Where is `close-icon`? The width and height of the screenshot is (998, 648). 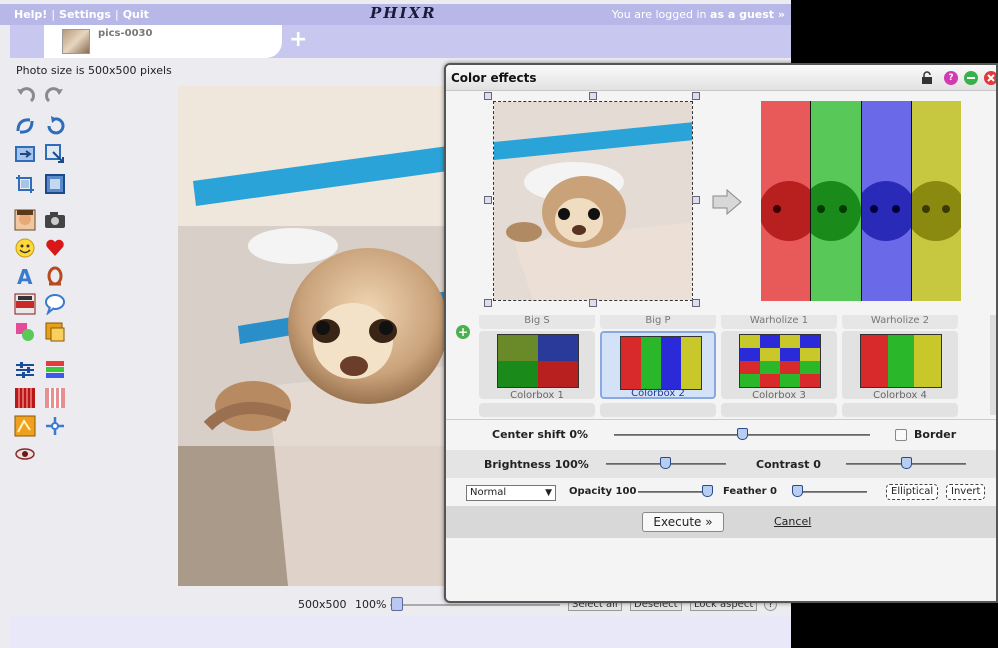 close-icon is located at coordinates (990, 78).